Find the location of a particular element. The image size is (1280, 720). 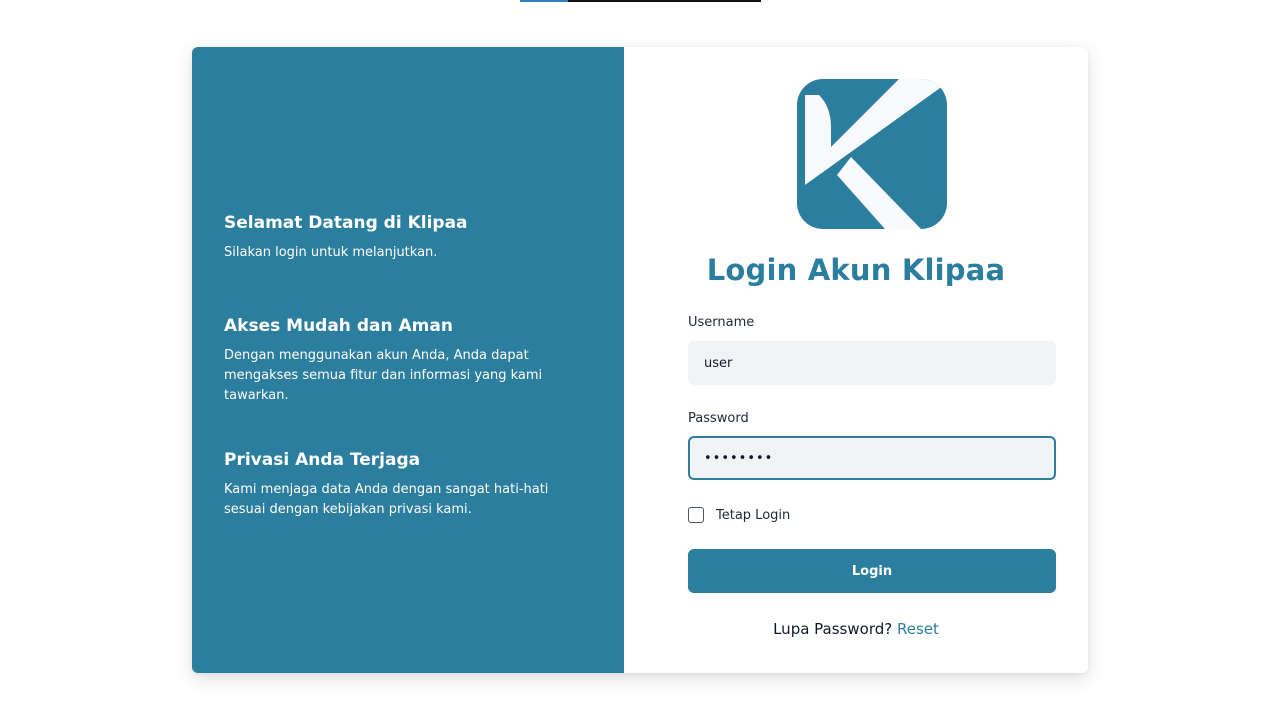

username-label: Username is located at coordinates (721, 322).